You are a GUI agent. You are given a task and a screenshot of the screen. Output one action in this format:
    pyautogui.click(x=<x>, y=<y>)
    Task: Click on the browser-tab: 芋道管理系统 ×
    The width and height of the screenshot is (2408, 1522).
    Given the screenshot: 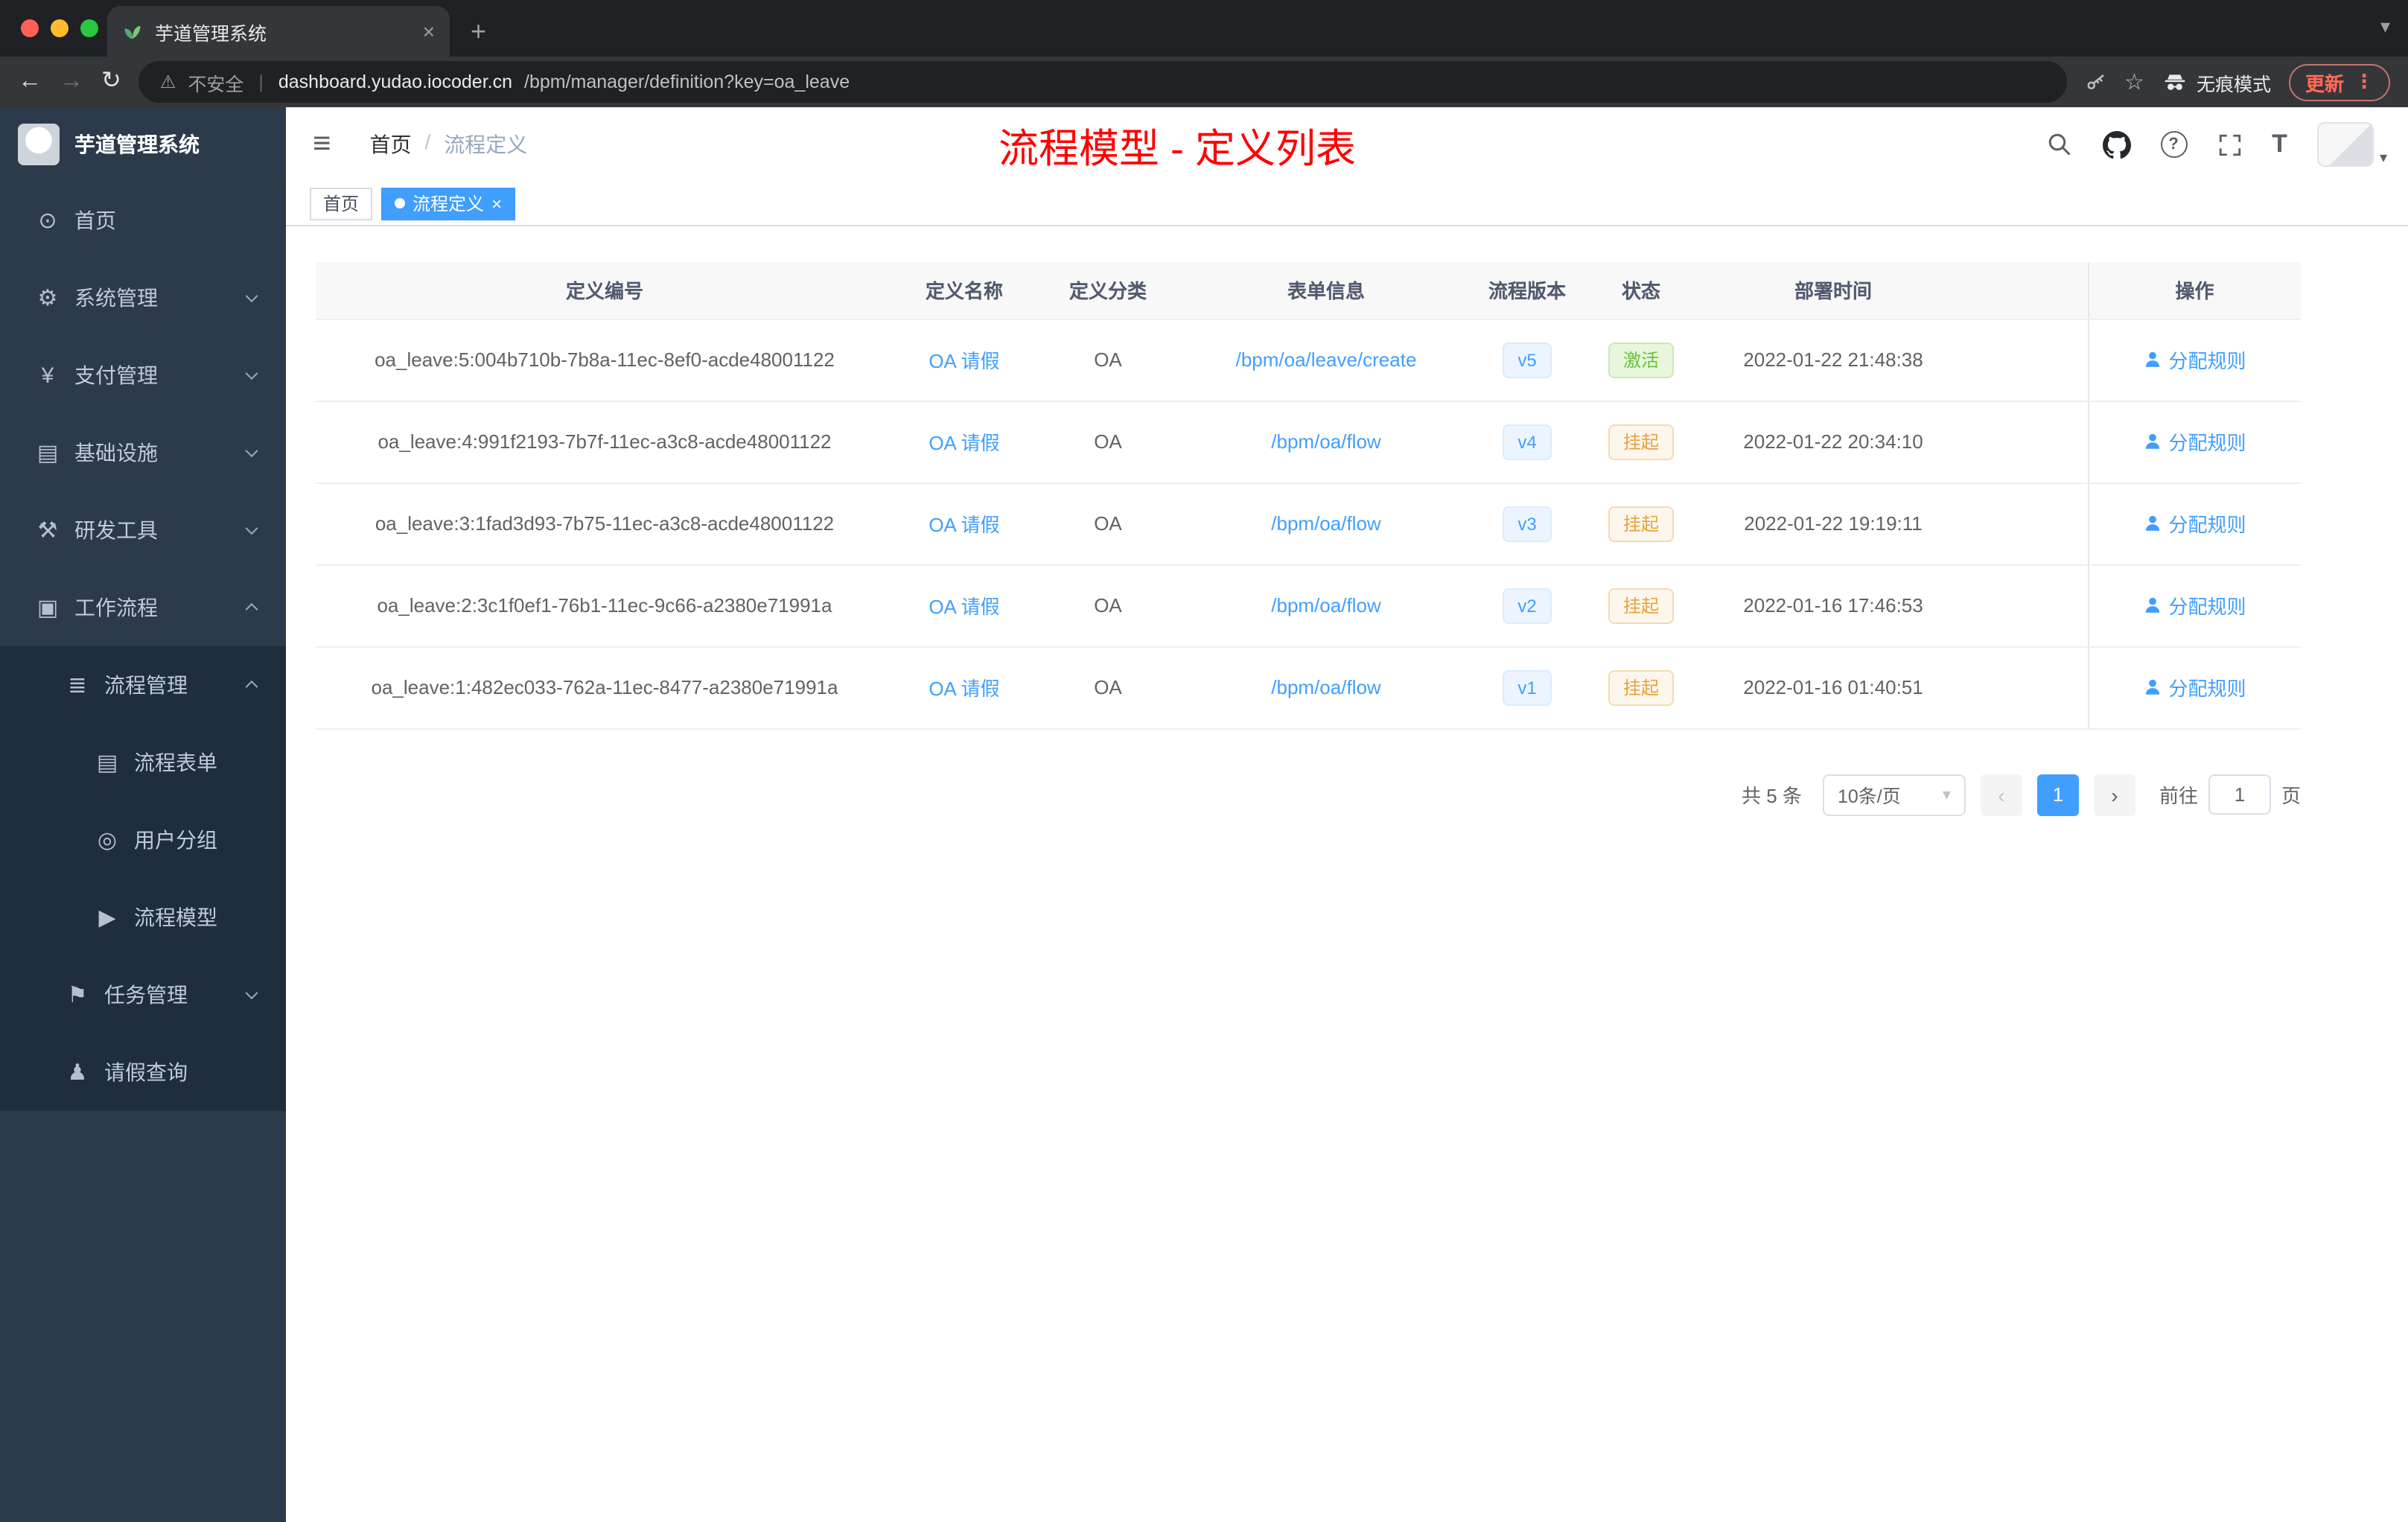 What is the action you would take?
    pyautogui.click(x=278, y=31)
    